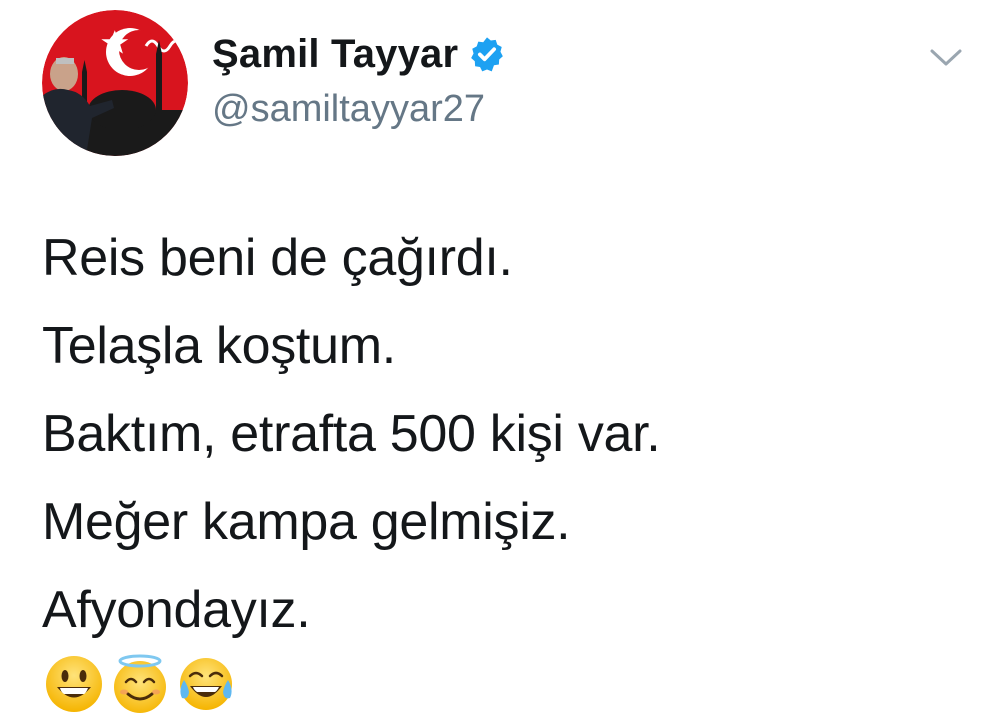 The height and width of the screenshot is (724, 1000). What do you see at coordinates (176, 610) in the screenshot?
I see `tweet-line: Afyondayız.` at bounding box center [176, 610].